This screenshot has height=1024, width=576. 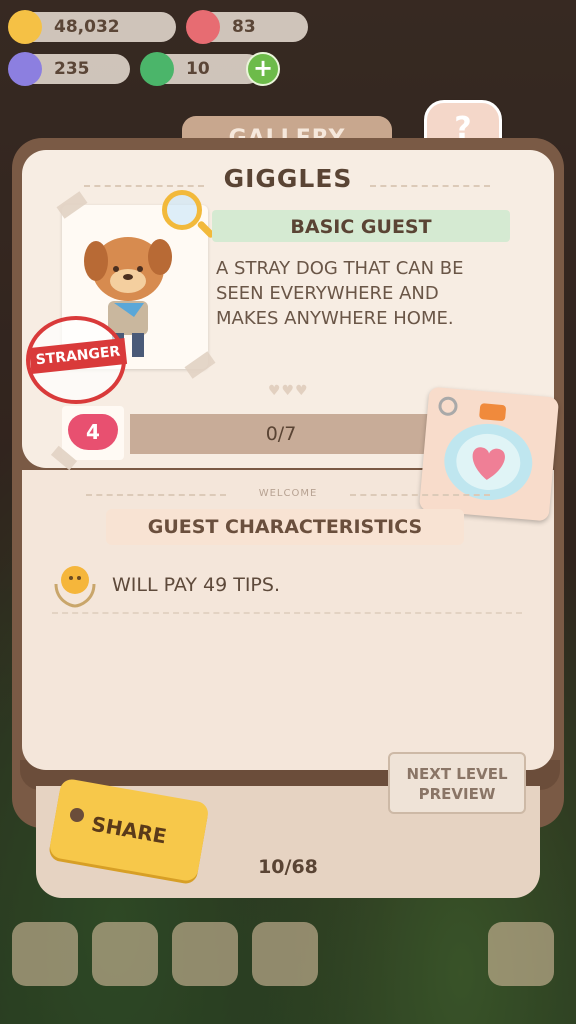 What do you see at coordinates (485, 448) in the screenshot?
I see `potion-bottle-icon` at bounding box center [485, 448].